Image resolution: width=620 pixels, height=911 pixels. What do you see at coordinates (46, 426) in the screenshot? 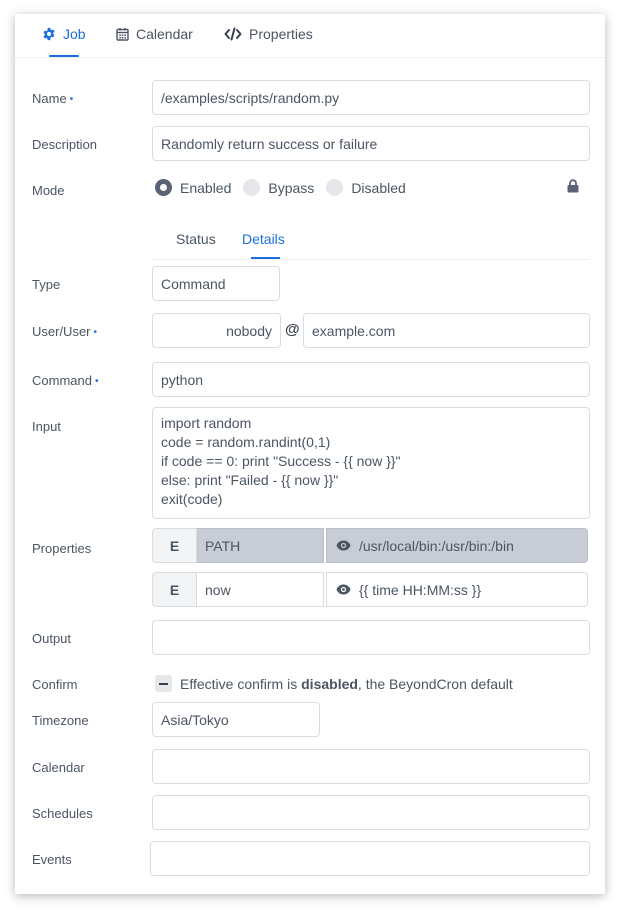
I see `input-label: Input` at bounding box center [46, 426].